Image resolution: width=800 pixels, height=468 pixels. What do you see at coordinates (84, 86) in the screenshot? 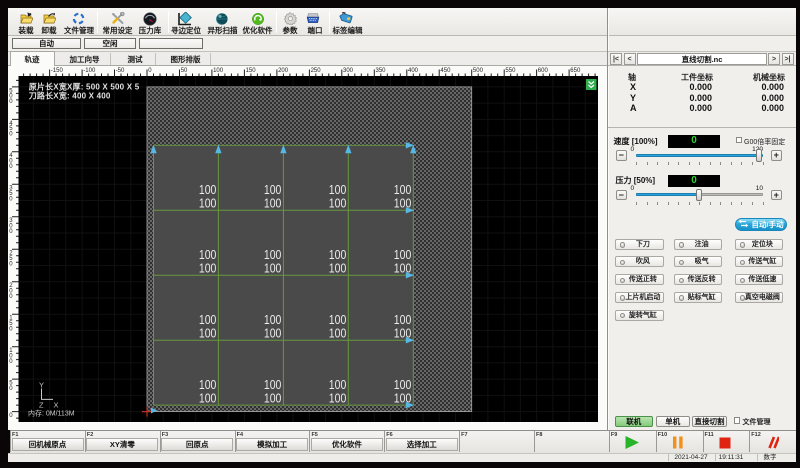
I see `svg-text: 原片长X宽X厚: 500 X 500 X 5` at bounding box center [84, 86].